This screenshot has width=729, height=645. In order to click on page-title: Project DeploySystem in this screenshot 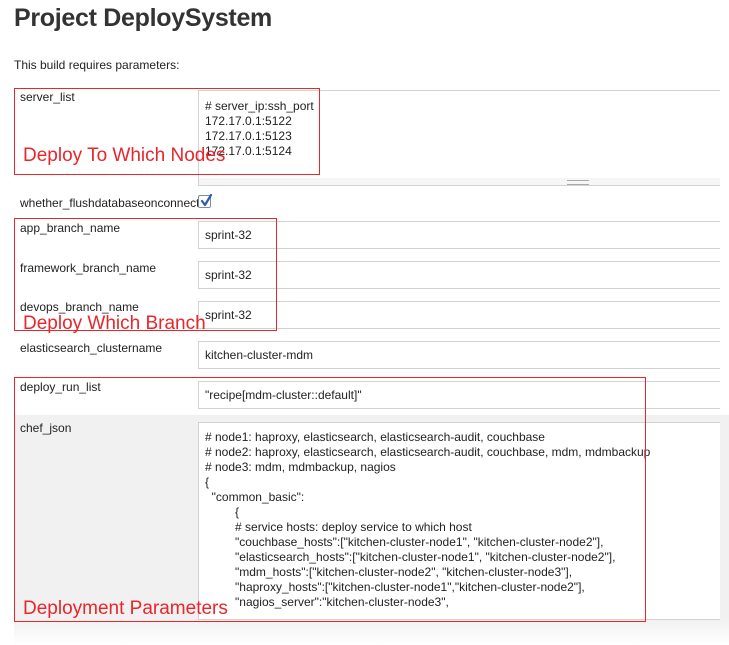, I will do `click(143, 18)`.